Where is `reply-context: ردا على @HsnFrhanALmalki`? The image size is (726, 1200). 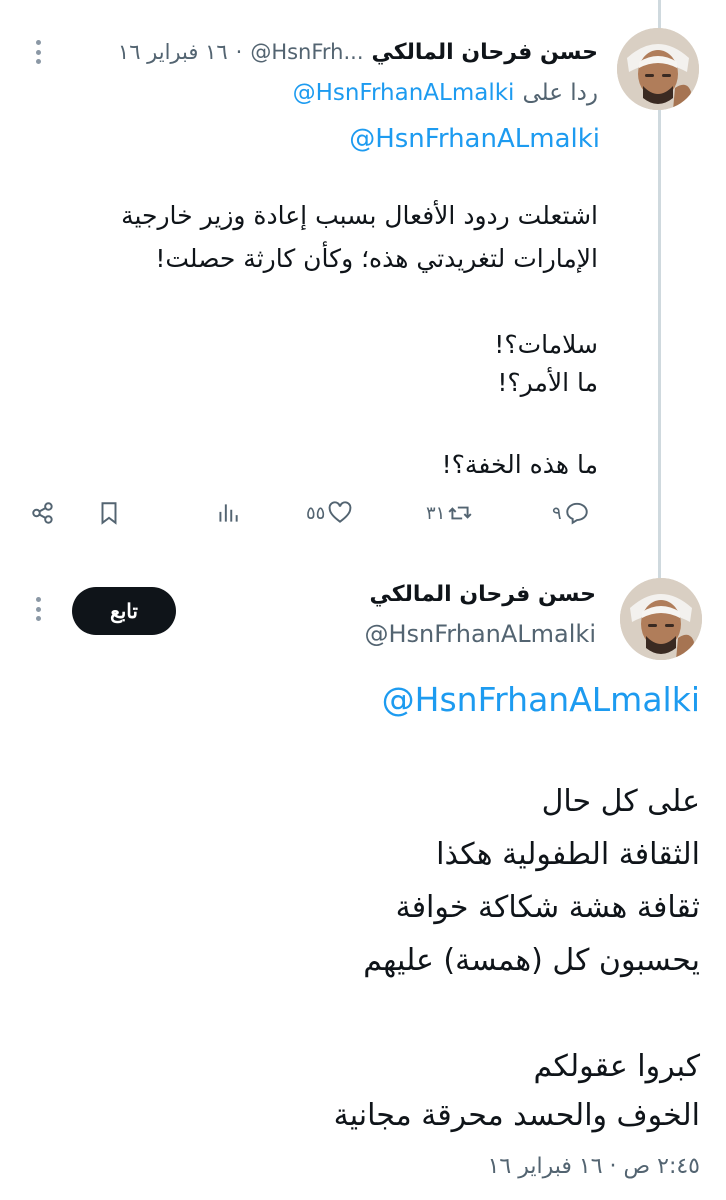
reply-context: ردا على @HsnFrhanALmalki is located at coordinates (445, 93).